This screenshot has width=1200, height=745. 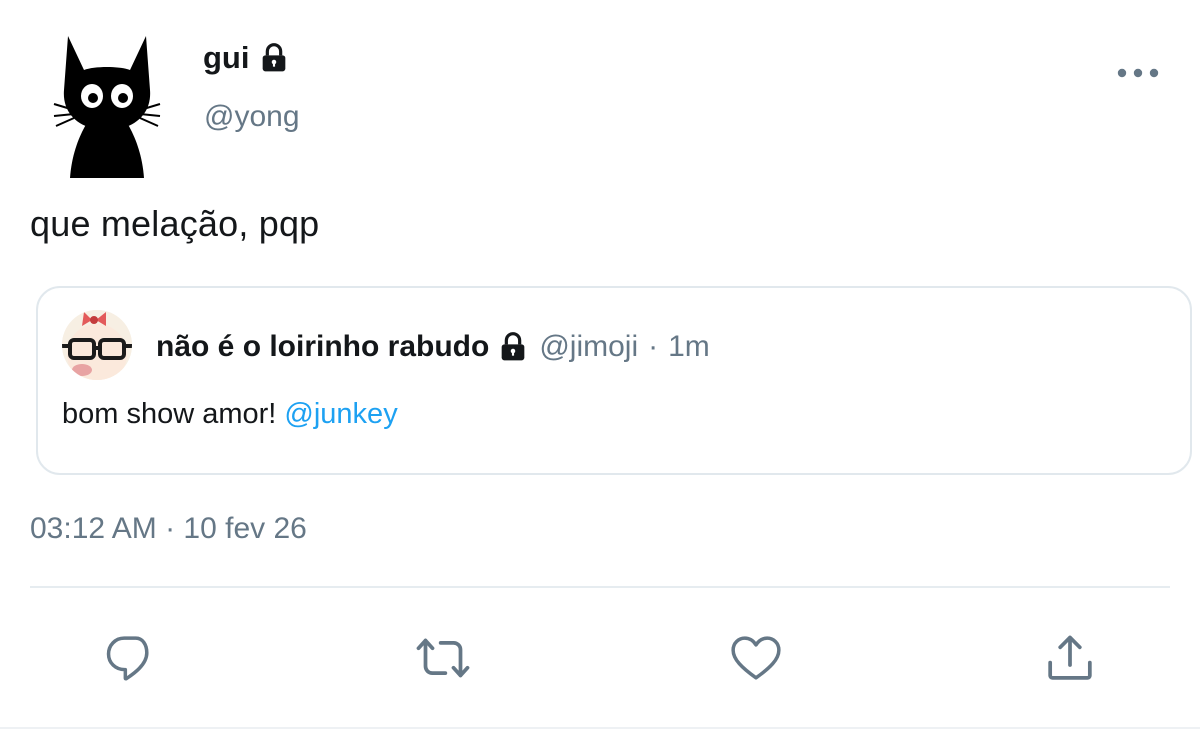 What do you see at coordinates (226, 58) in the screenshot?
I see `author-name: gui` at bounding box center [226, 58].